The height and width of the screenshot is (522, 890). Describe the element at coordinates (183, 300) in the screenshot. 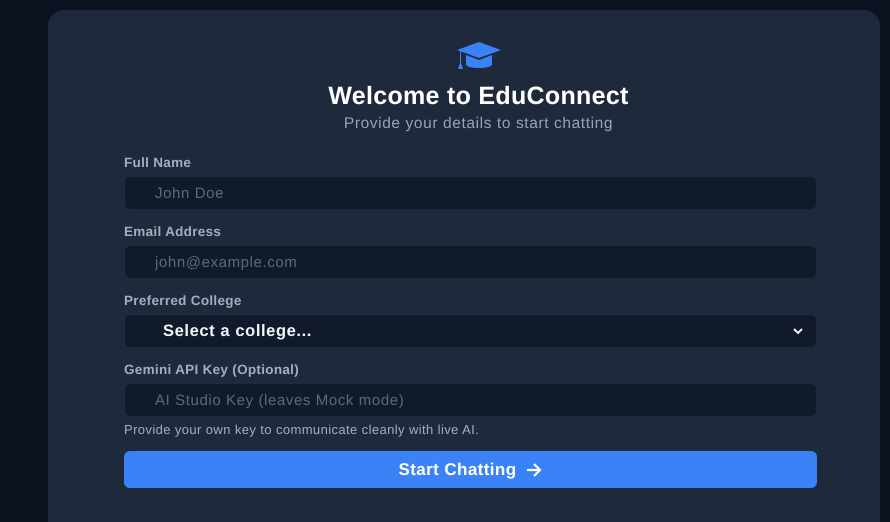

I see `field-label: Preferred College` at that location.